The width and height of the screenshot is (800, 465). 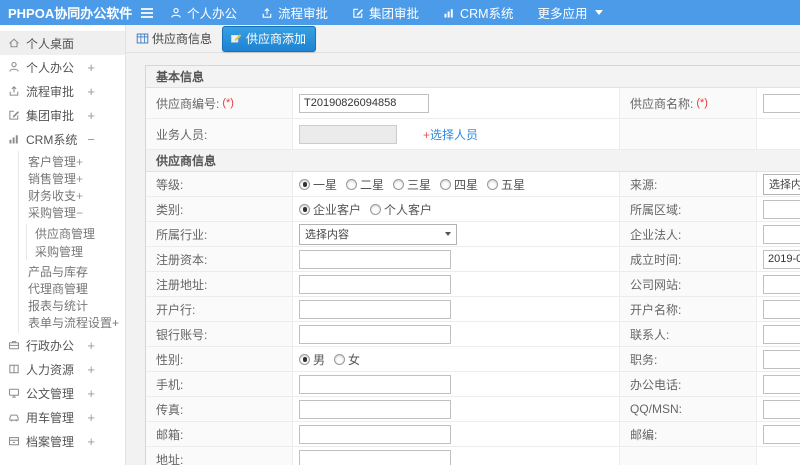 What do you see at coordinates (781, 334) in the screenshot?
I see `contact-input` at bounding box center [781, 334].